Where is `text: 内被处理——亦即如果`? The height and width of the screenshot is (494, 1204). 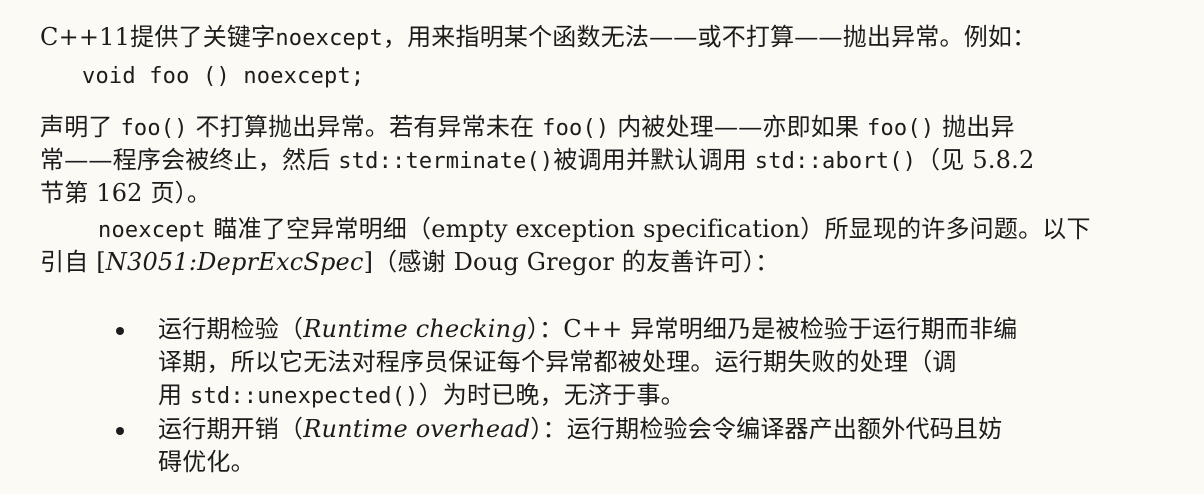
text: 内被处理——亦即如果 is located at coordinates (738, 127).